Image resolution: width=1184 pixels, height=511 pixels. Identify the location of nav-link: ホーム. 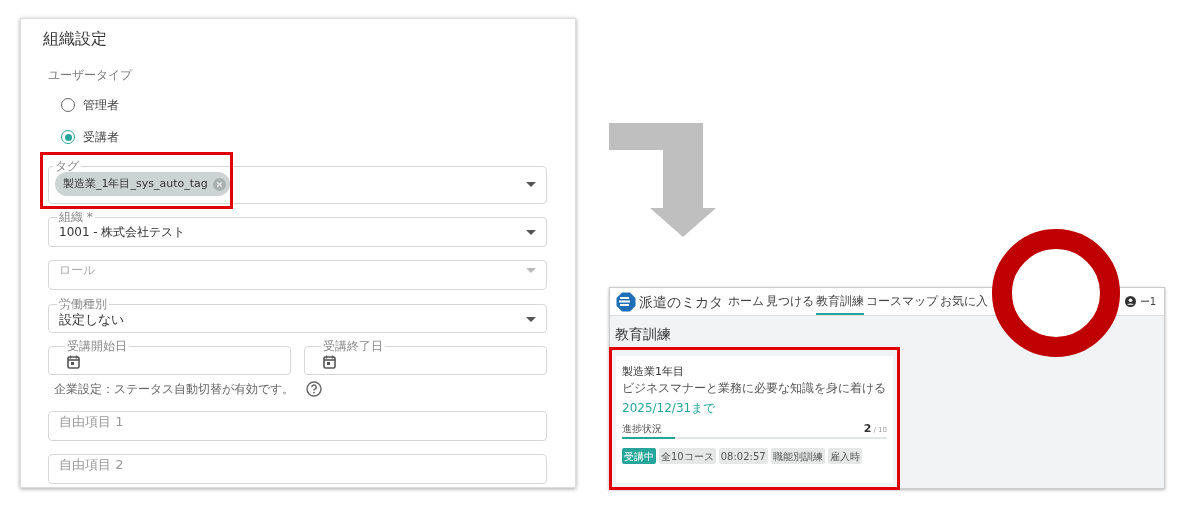
(746, 301).